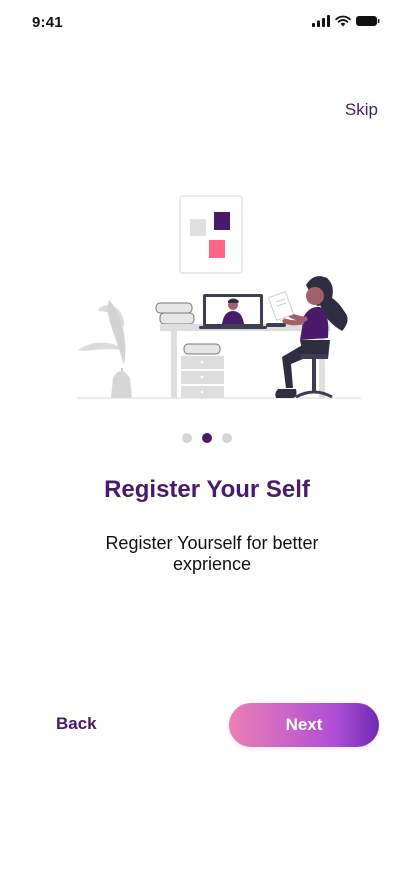 The height and width of the screenshot is (896, 414). What do you see at coordinates (361, 110) in the screenshot?
I see `skip-button: Skip` at bounding box center [361, 110].